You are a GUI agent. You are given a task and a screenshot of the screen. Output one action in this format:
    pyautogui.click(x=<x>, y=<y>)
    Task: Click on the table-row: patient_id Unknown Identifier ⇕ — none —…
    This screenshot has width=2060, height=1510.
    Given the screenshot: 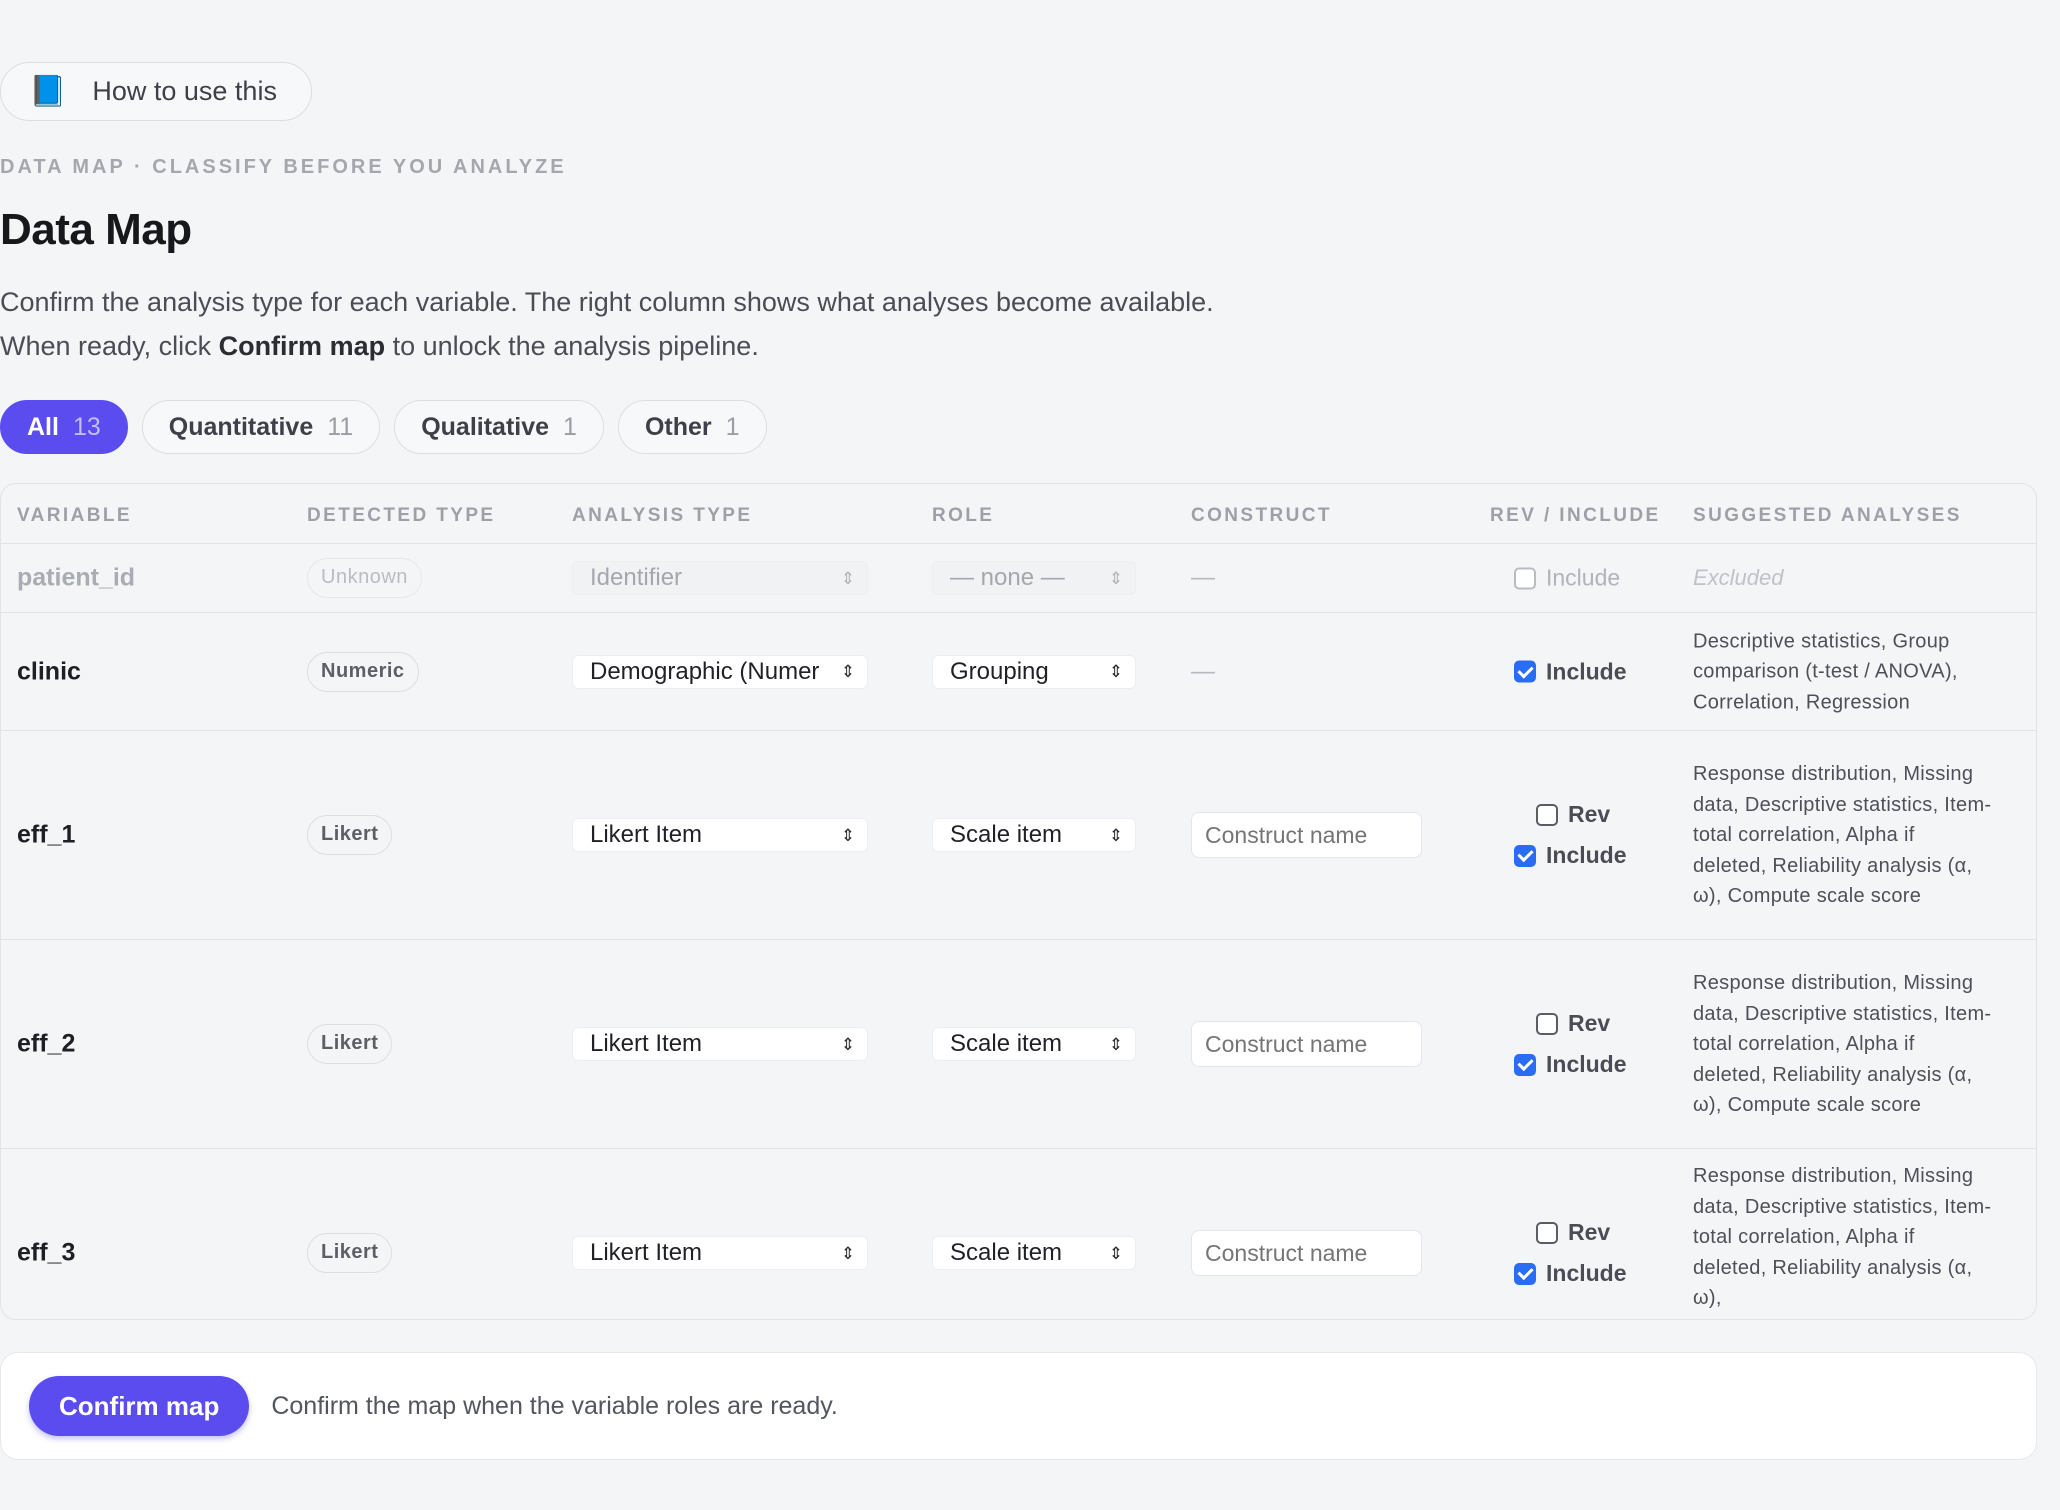 What is the action you would take?
    pyautogui.click(x=1018, y=578)
    